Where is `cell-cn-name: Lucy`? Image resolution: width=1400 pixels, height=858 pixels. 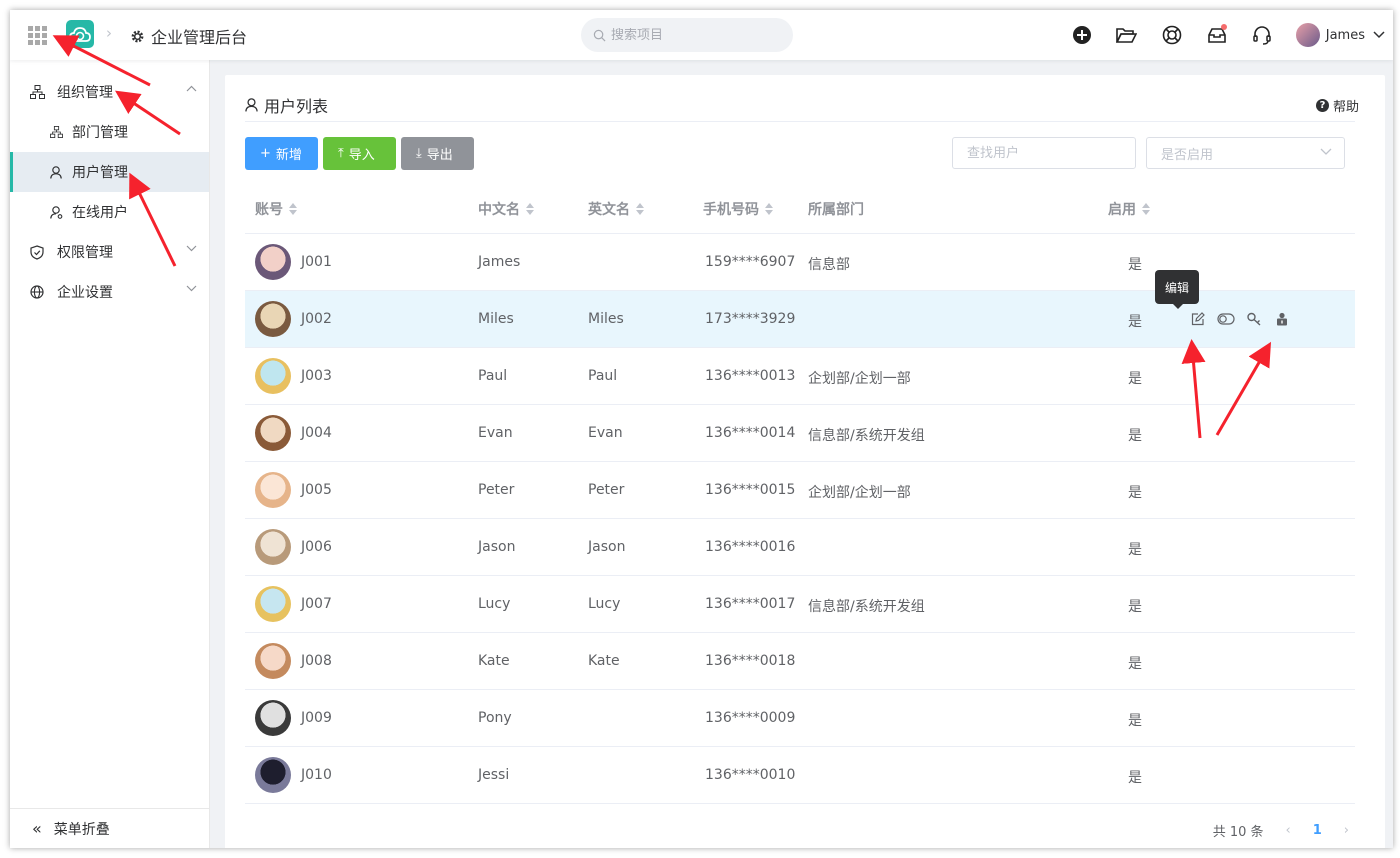
cell-cn-name: Lucy is located at coordinates (494, 604).